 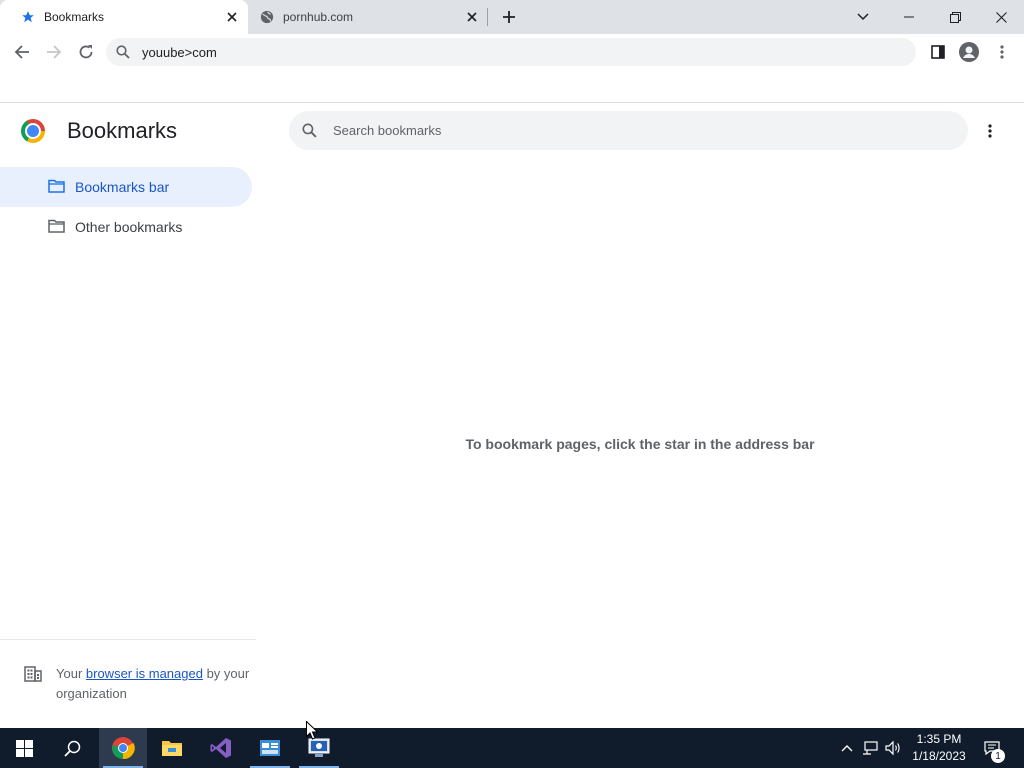 I want to click on forward-button, so click(x=54, y=52).